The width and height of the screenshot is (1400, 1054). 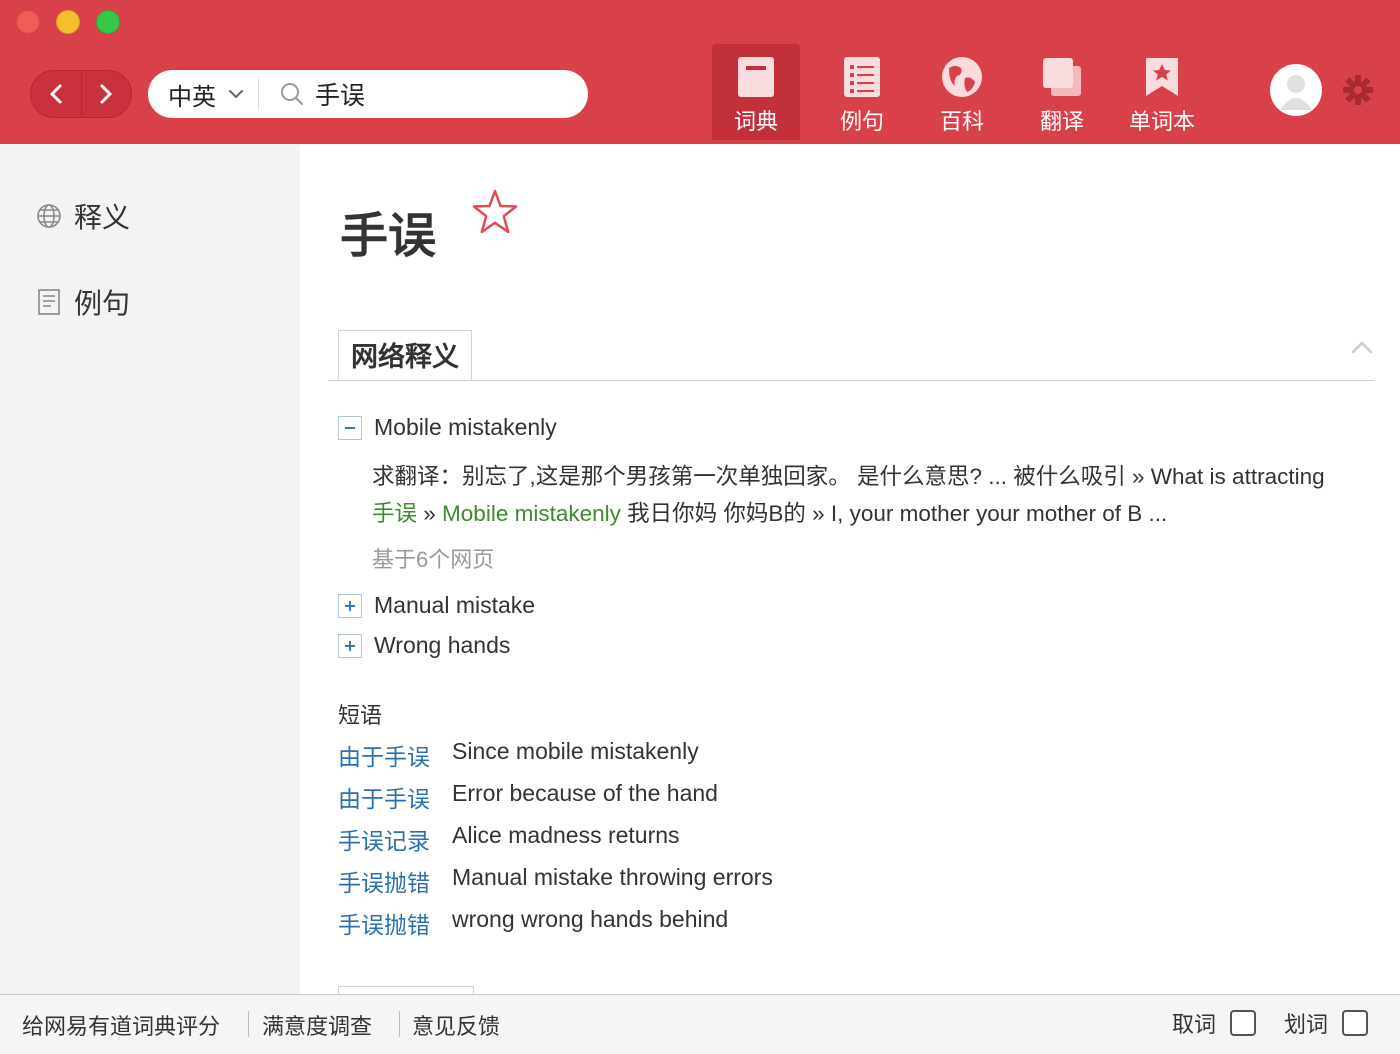 I want to click on search-bar: 中英, so click(x=368, y=94).